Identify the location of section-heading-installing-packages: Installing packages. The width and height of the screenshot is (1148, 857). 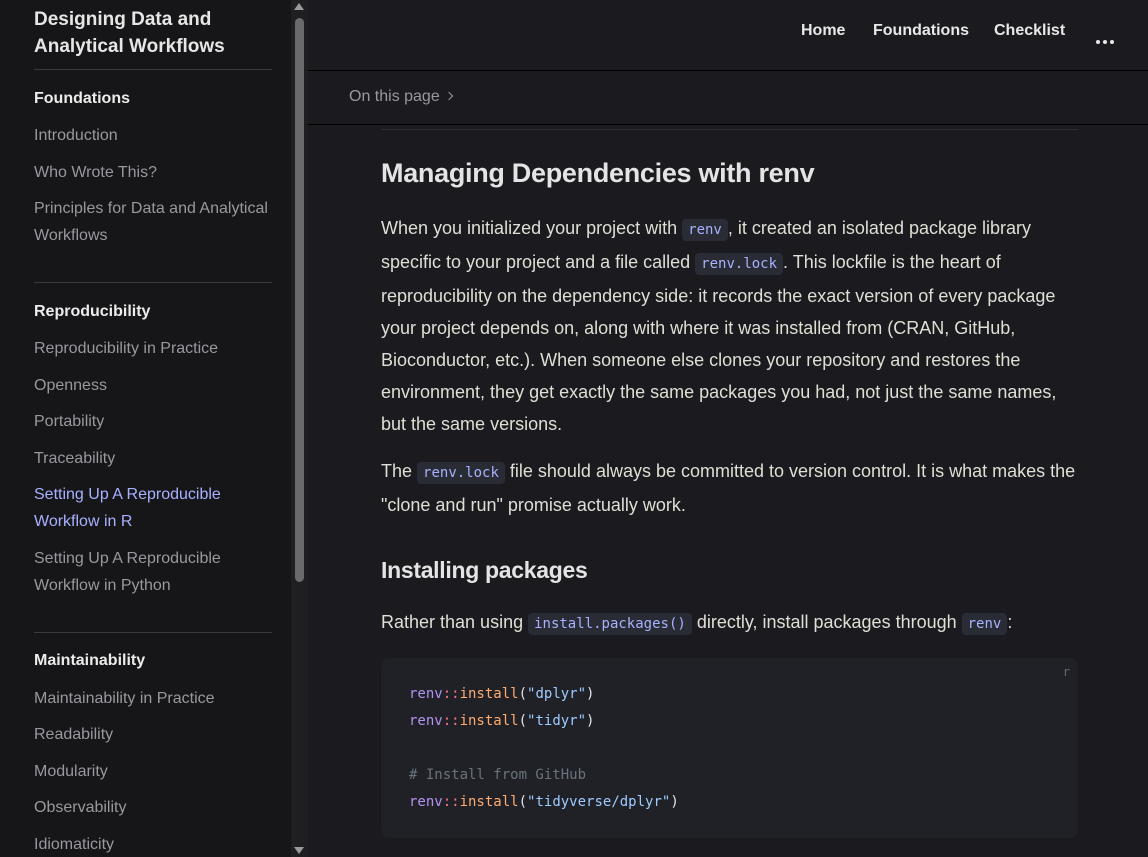
(484, 570).